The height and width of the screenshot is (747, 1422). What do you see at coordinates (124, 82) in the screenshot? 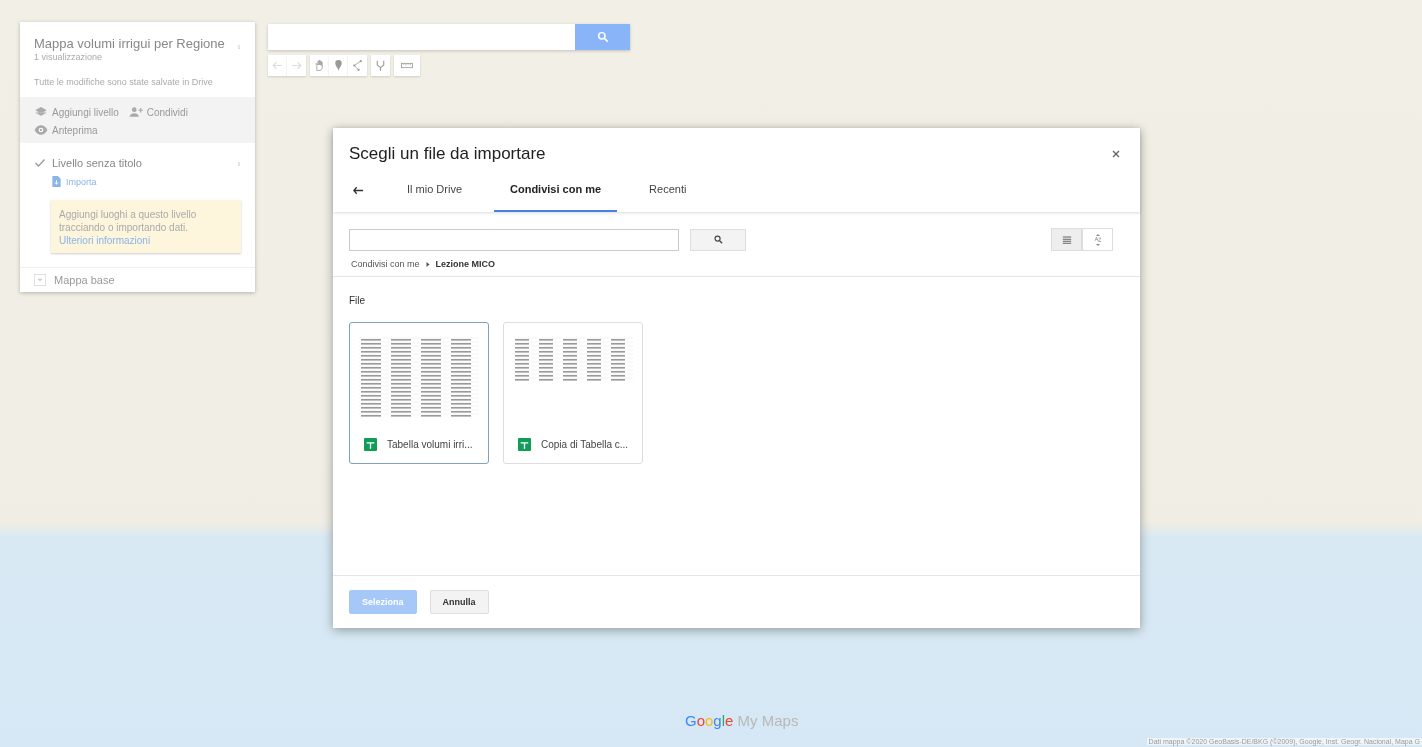
I see `save-status: Tutte le modifiche sono state salvate in Drive` at bounding box center [124, 82].